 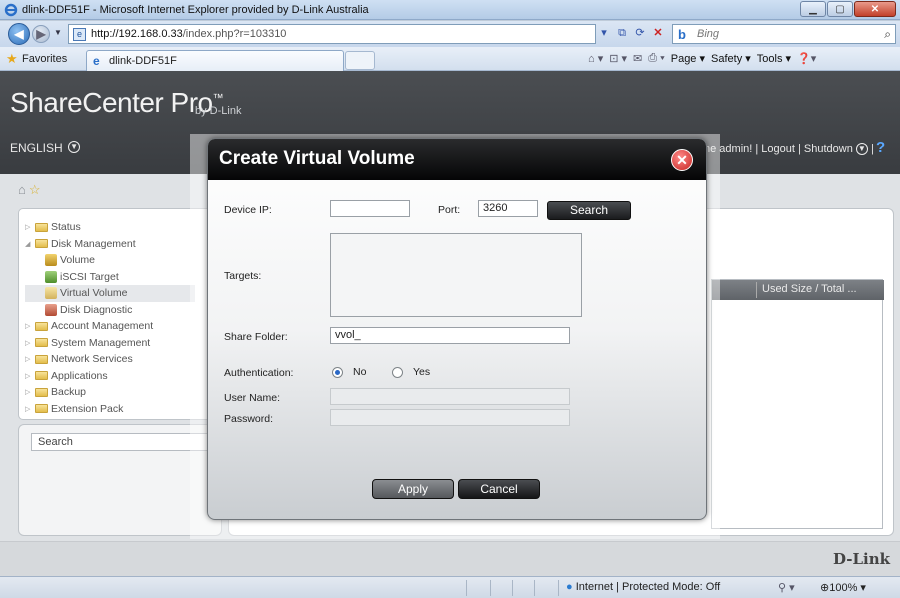 I want to click on authentication-label: Authentication:, so click(x=259, y=373).